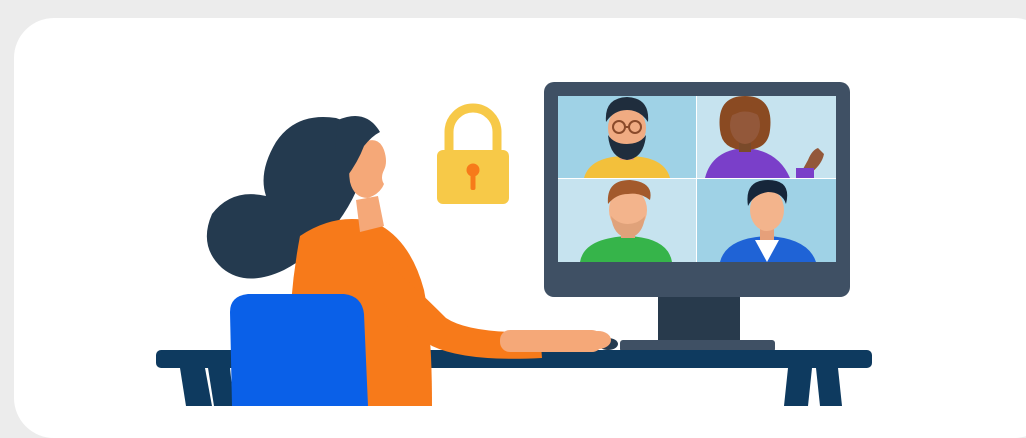 The image size is (1026, 438). What do you see at coordinates (299, 350) in the screenshot?
I see `chair` at bounding box center [299, 350].